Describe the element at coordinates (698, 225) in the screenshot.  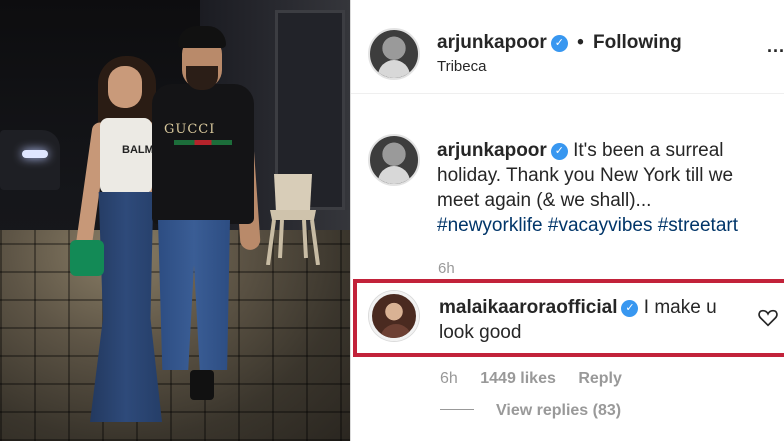
I see `hashtag-link: #streetart` at that location.